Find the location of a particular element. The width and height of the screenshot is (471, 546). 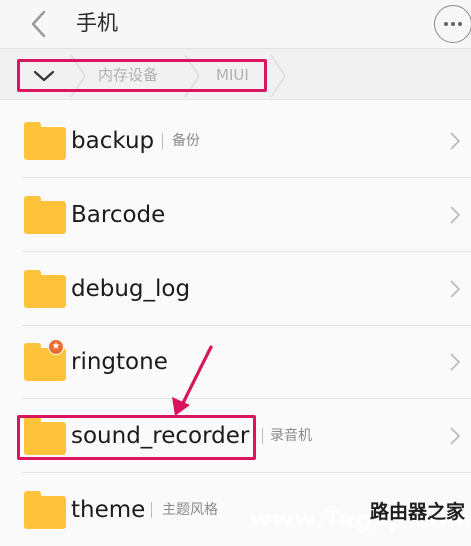

folder-name: Barcode is located at coordinates (118, 215).